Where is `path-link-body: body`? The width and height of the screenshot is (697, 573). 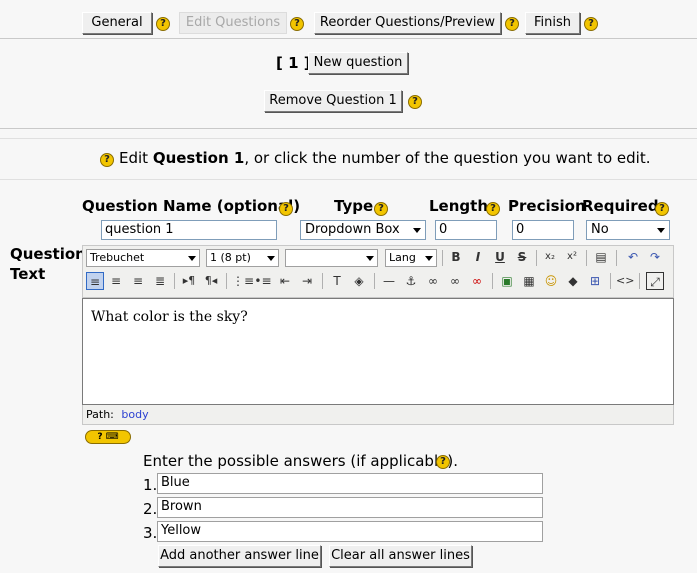 path-link-body: body is located at coordinates (134, 414).